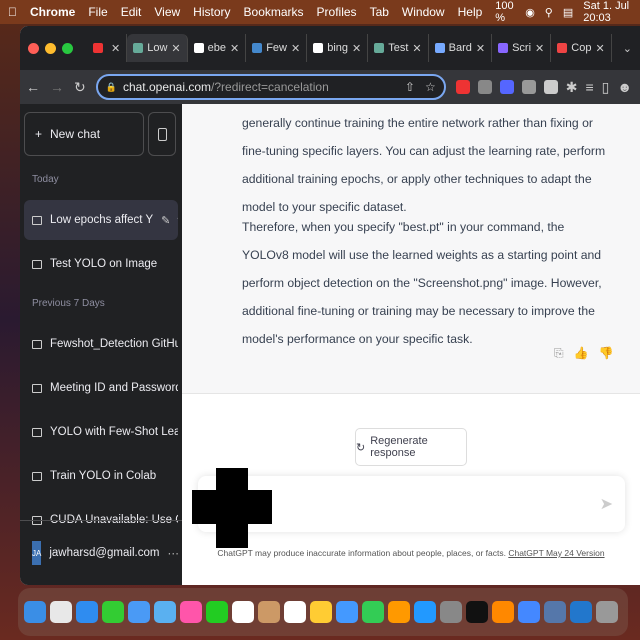 This screenshot has height=640, width=640. I want to click on thumbs-down-icon: 👎, so click(606, 353).